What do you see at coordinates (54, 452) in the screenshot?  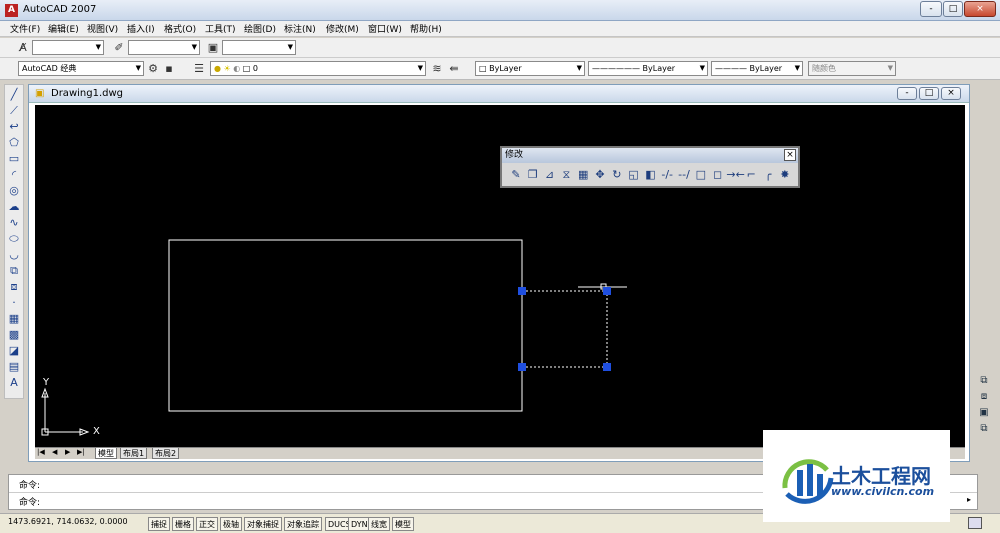 I see `tab-nav-prev: ◀` at bounding box center [54, 452].